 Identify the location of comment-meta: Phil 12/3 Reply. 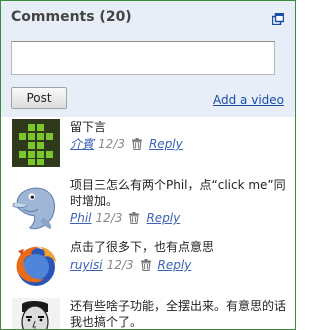
(125, 218).